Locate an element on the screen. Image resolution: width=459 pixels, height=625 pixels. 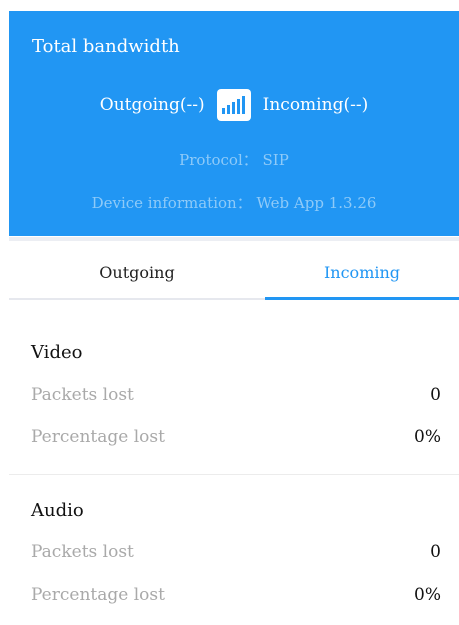
audio-packets-lost-label: Packets lost is located at coordinates (82, 552).